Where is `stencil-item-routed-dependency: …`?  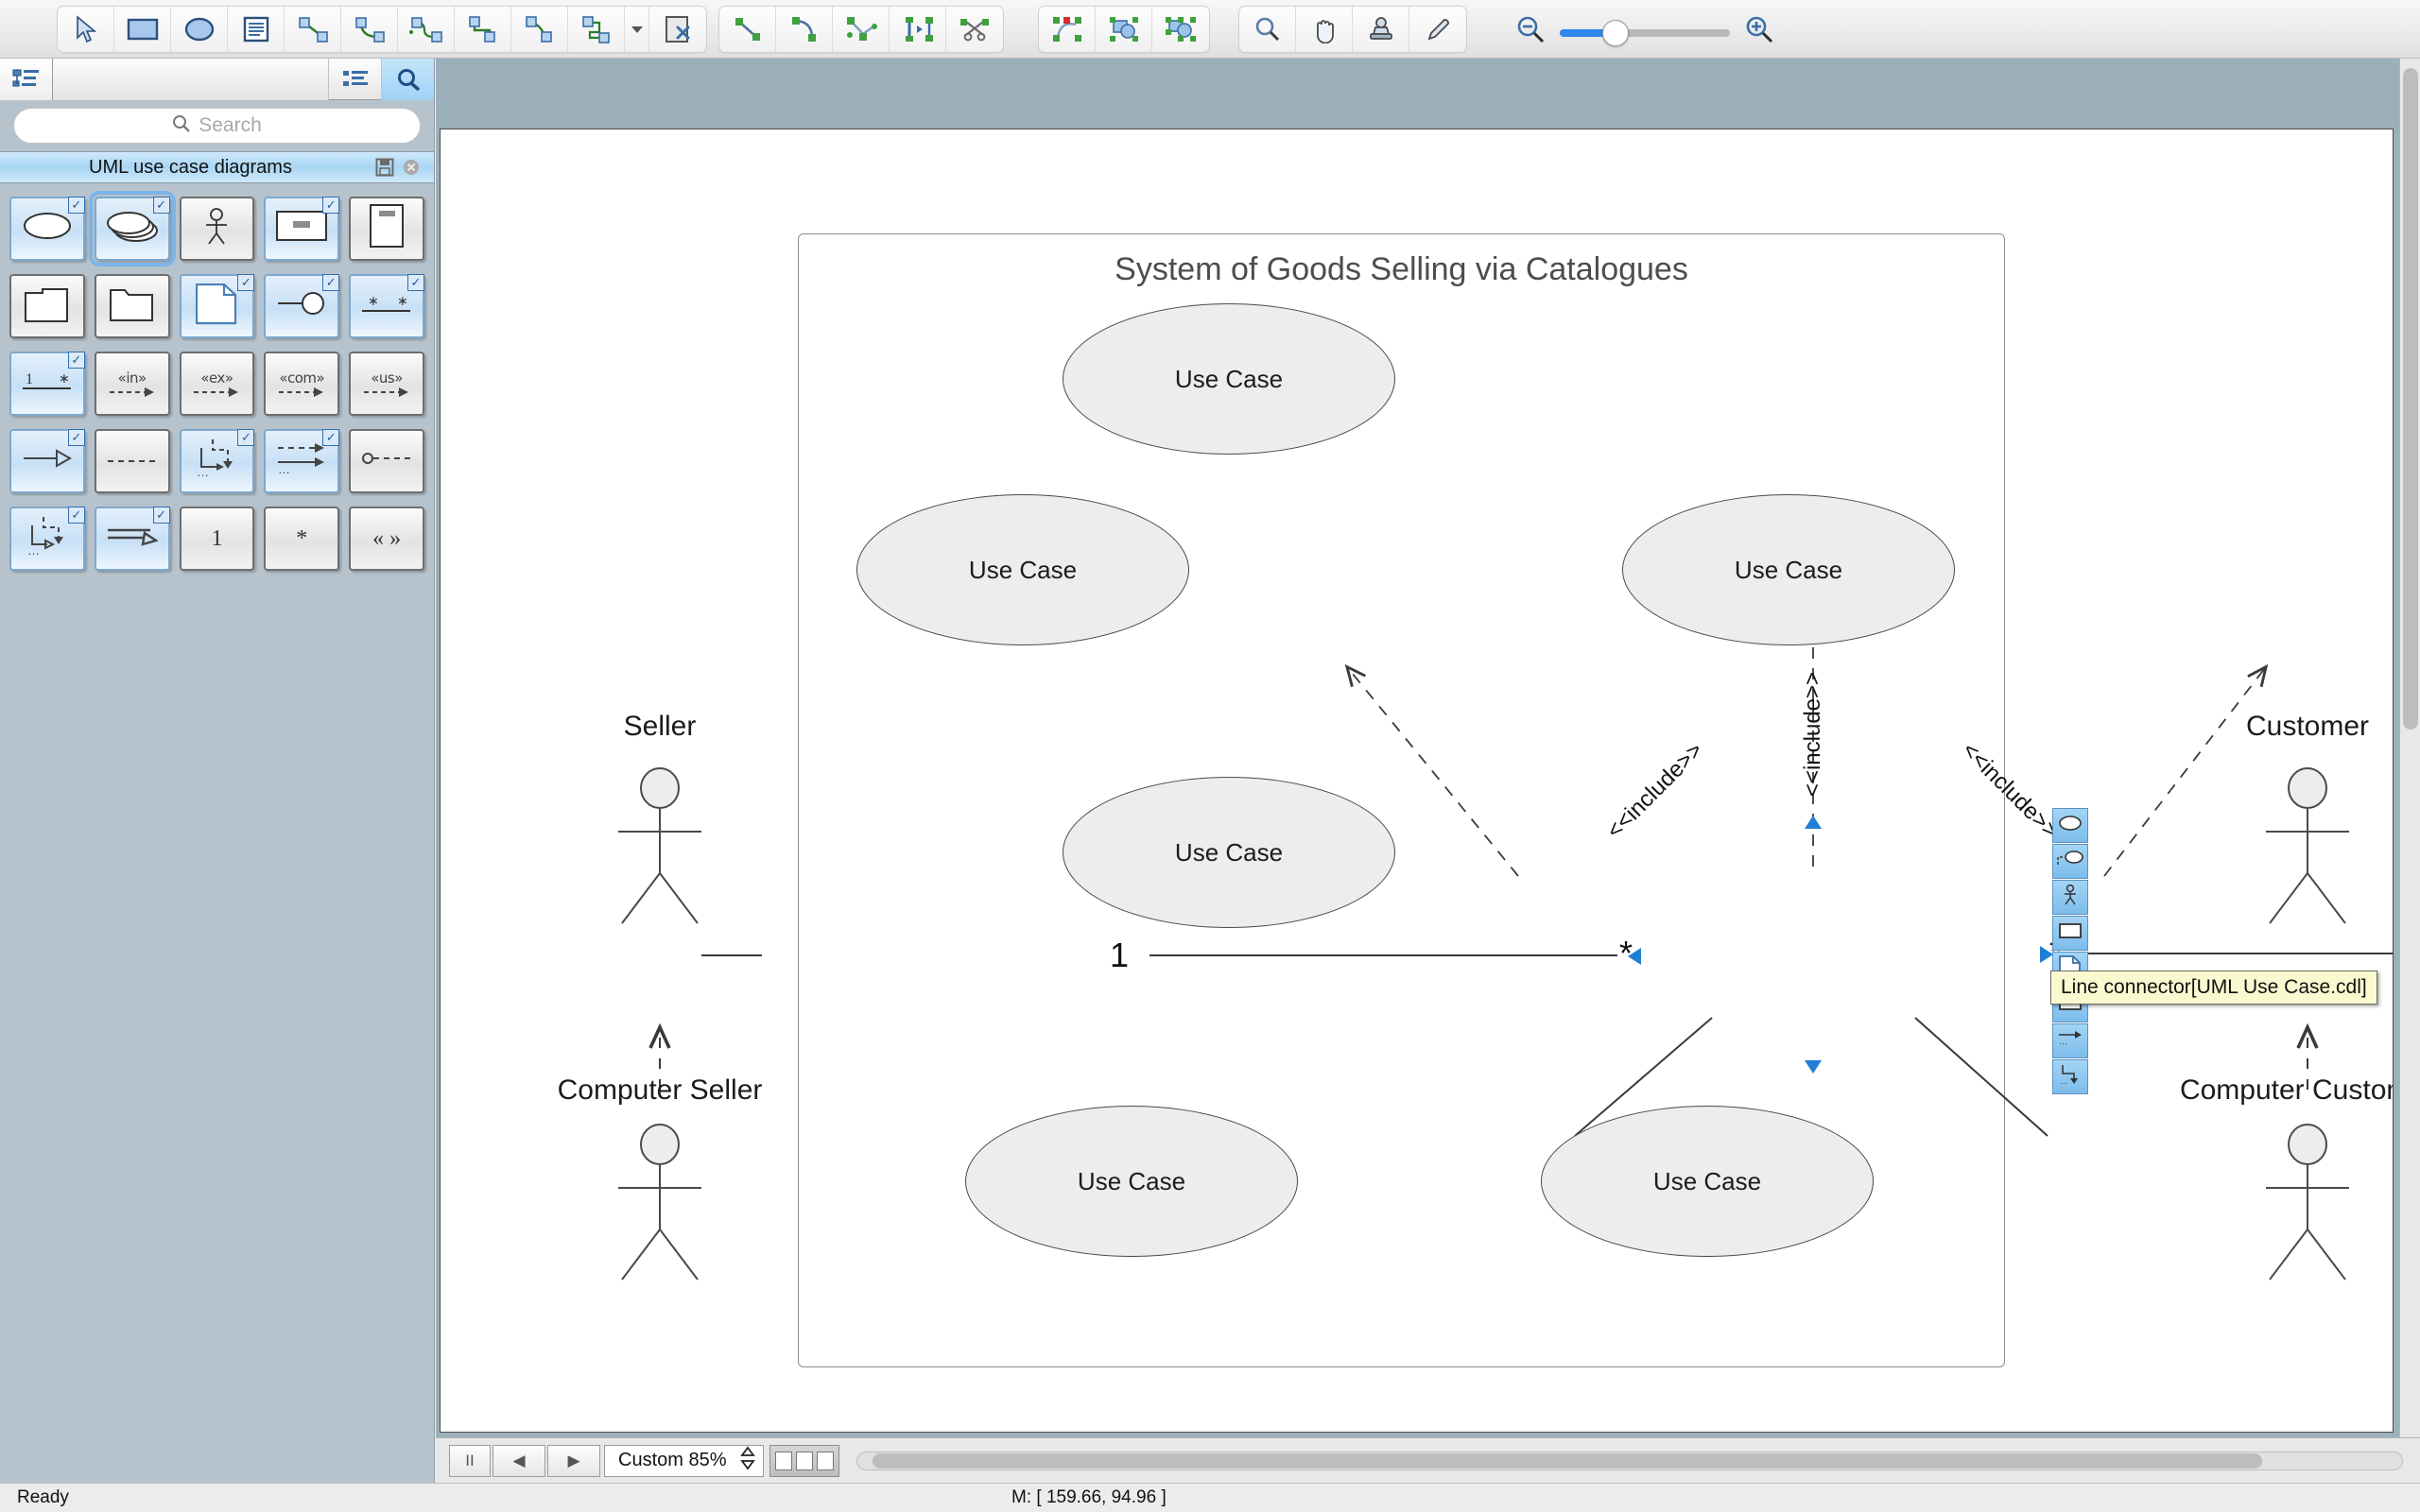
stencil-item-routed-dependency: … is located at coordinates (217, 461).